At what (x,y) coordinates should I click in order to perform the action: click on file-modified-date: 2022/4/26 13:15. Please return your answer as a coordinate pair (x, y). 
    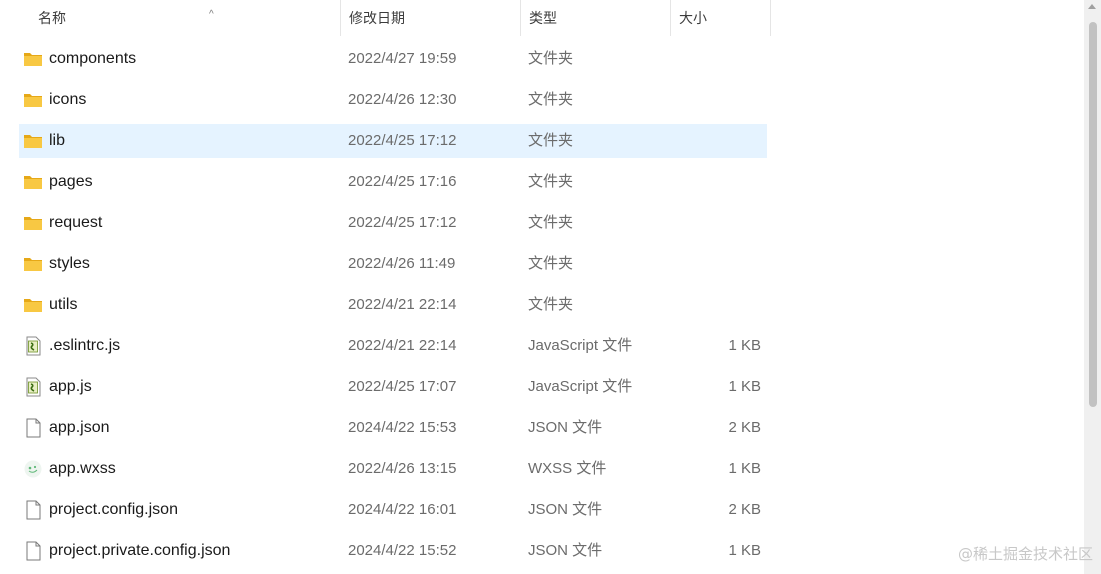
    Looking at the image, I should click on (402, 468).